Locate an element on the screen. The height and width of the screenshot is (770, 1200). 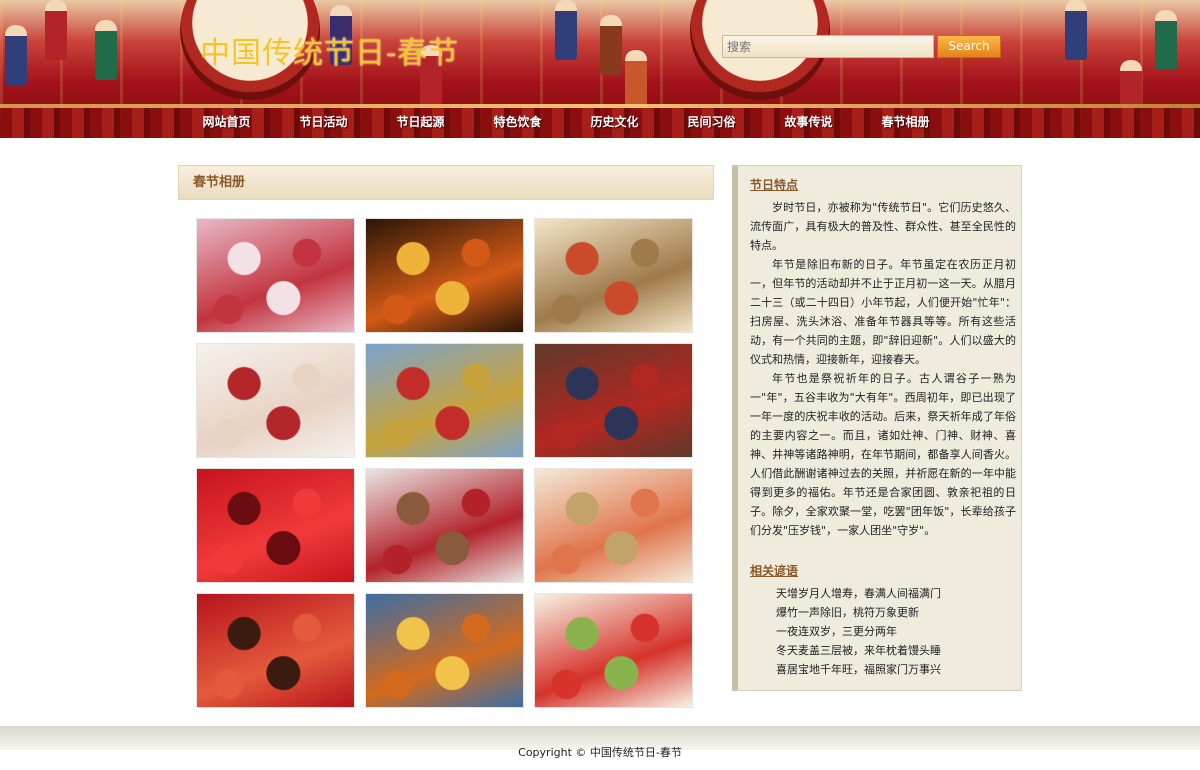
photo-painting-family-gathering is located at coordinates (613, 275).